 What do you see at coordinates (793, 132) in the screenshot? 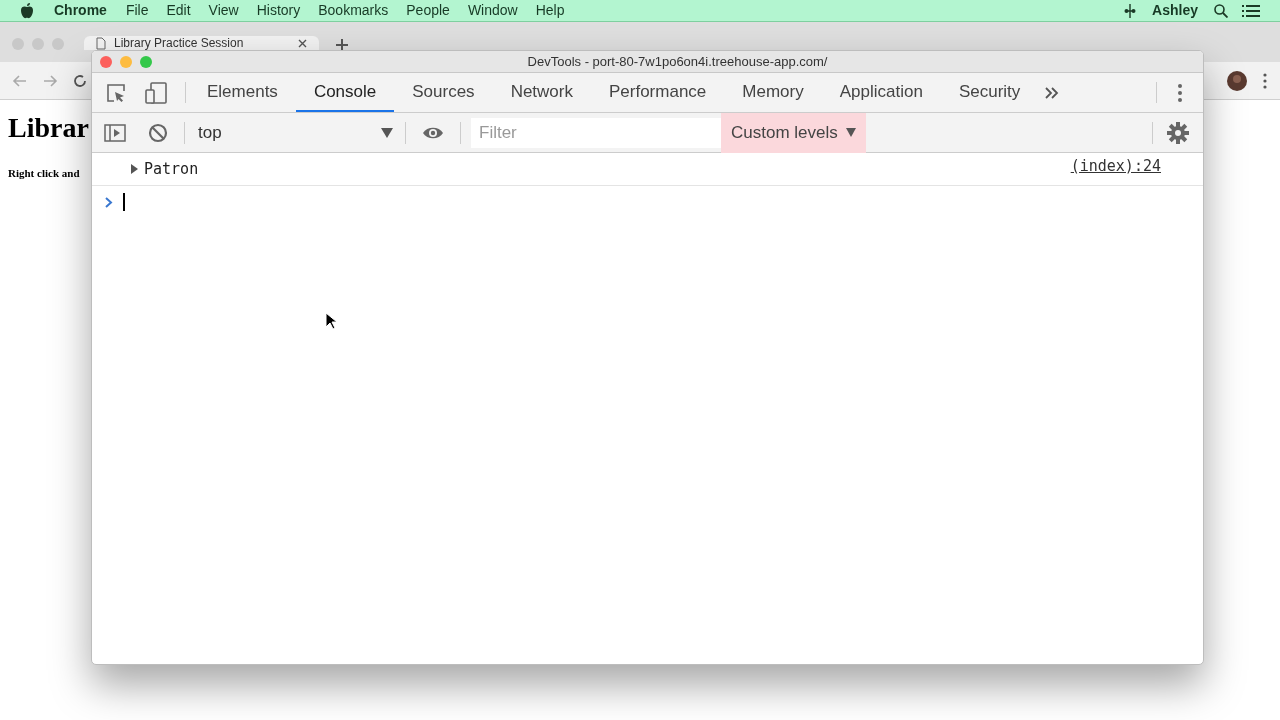
I see `levels-dropdown: Custom levels` at bounding box center [793, 132].